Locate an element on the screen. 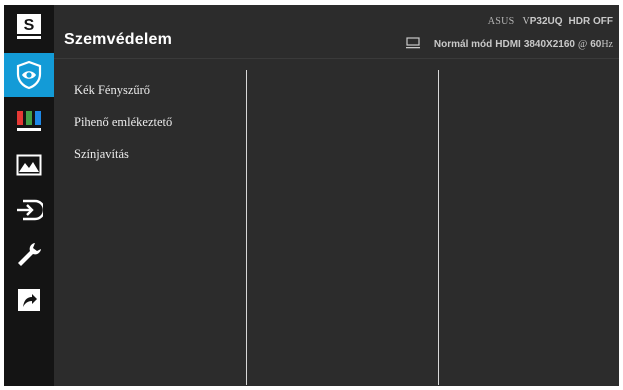  splendid-icon: S is located at coordinates (29, 26).